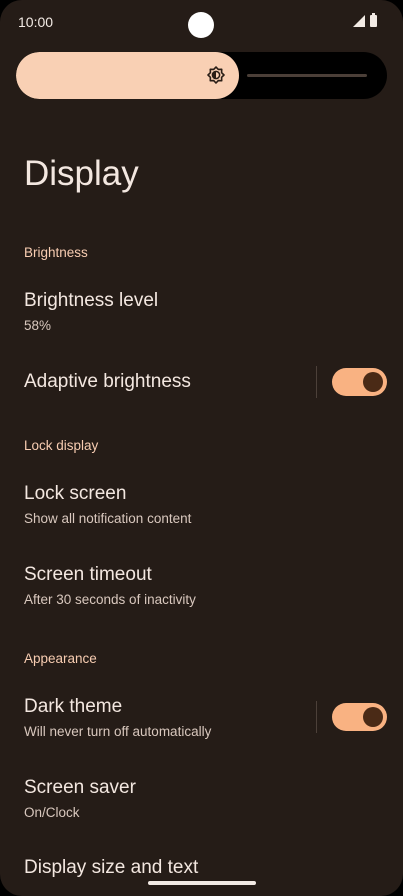 The height and width of the screenshot is (896, 403). What do you see at coordinates (111, 867) in the screenshot?
I see `display-size-title: Display size and text` at bounding box center [111, 867].